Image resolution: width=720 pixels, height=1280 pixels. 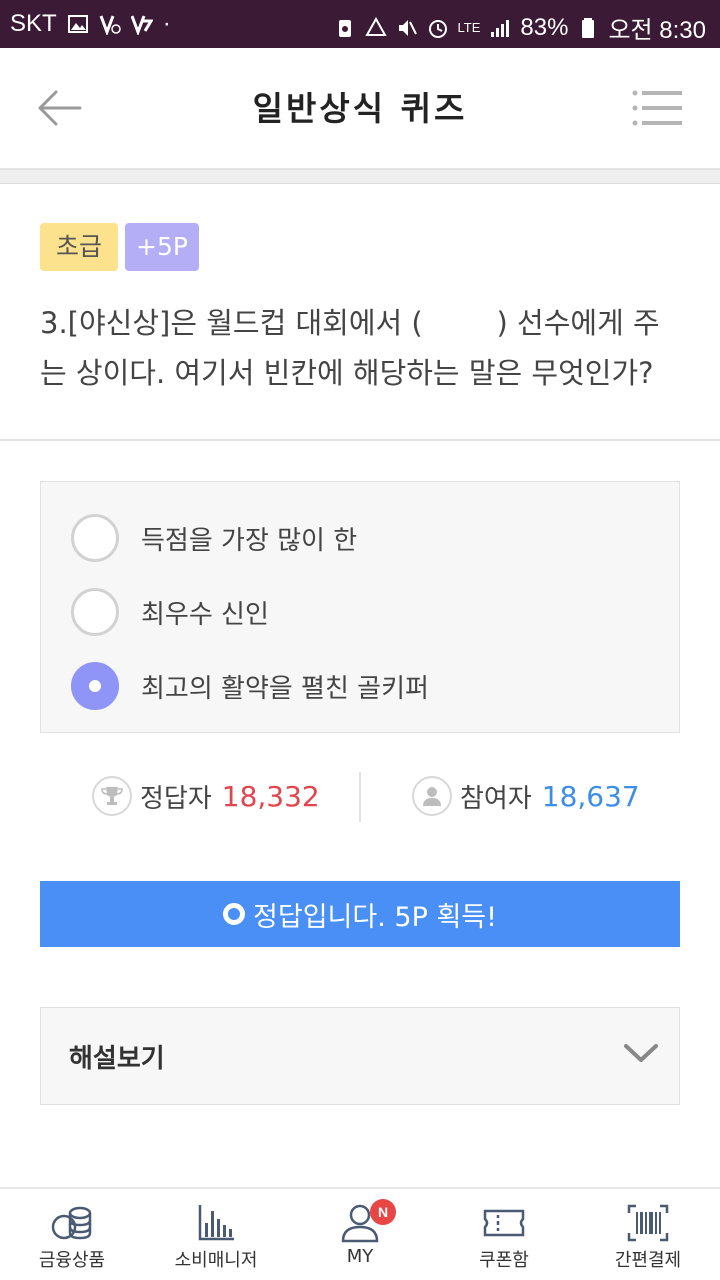 I want to click on result-banner: 정답입니다. 5P 획득!, so click(x=360, y=914).